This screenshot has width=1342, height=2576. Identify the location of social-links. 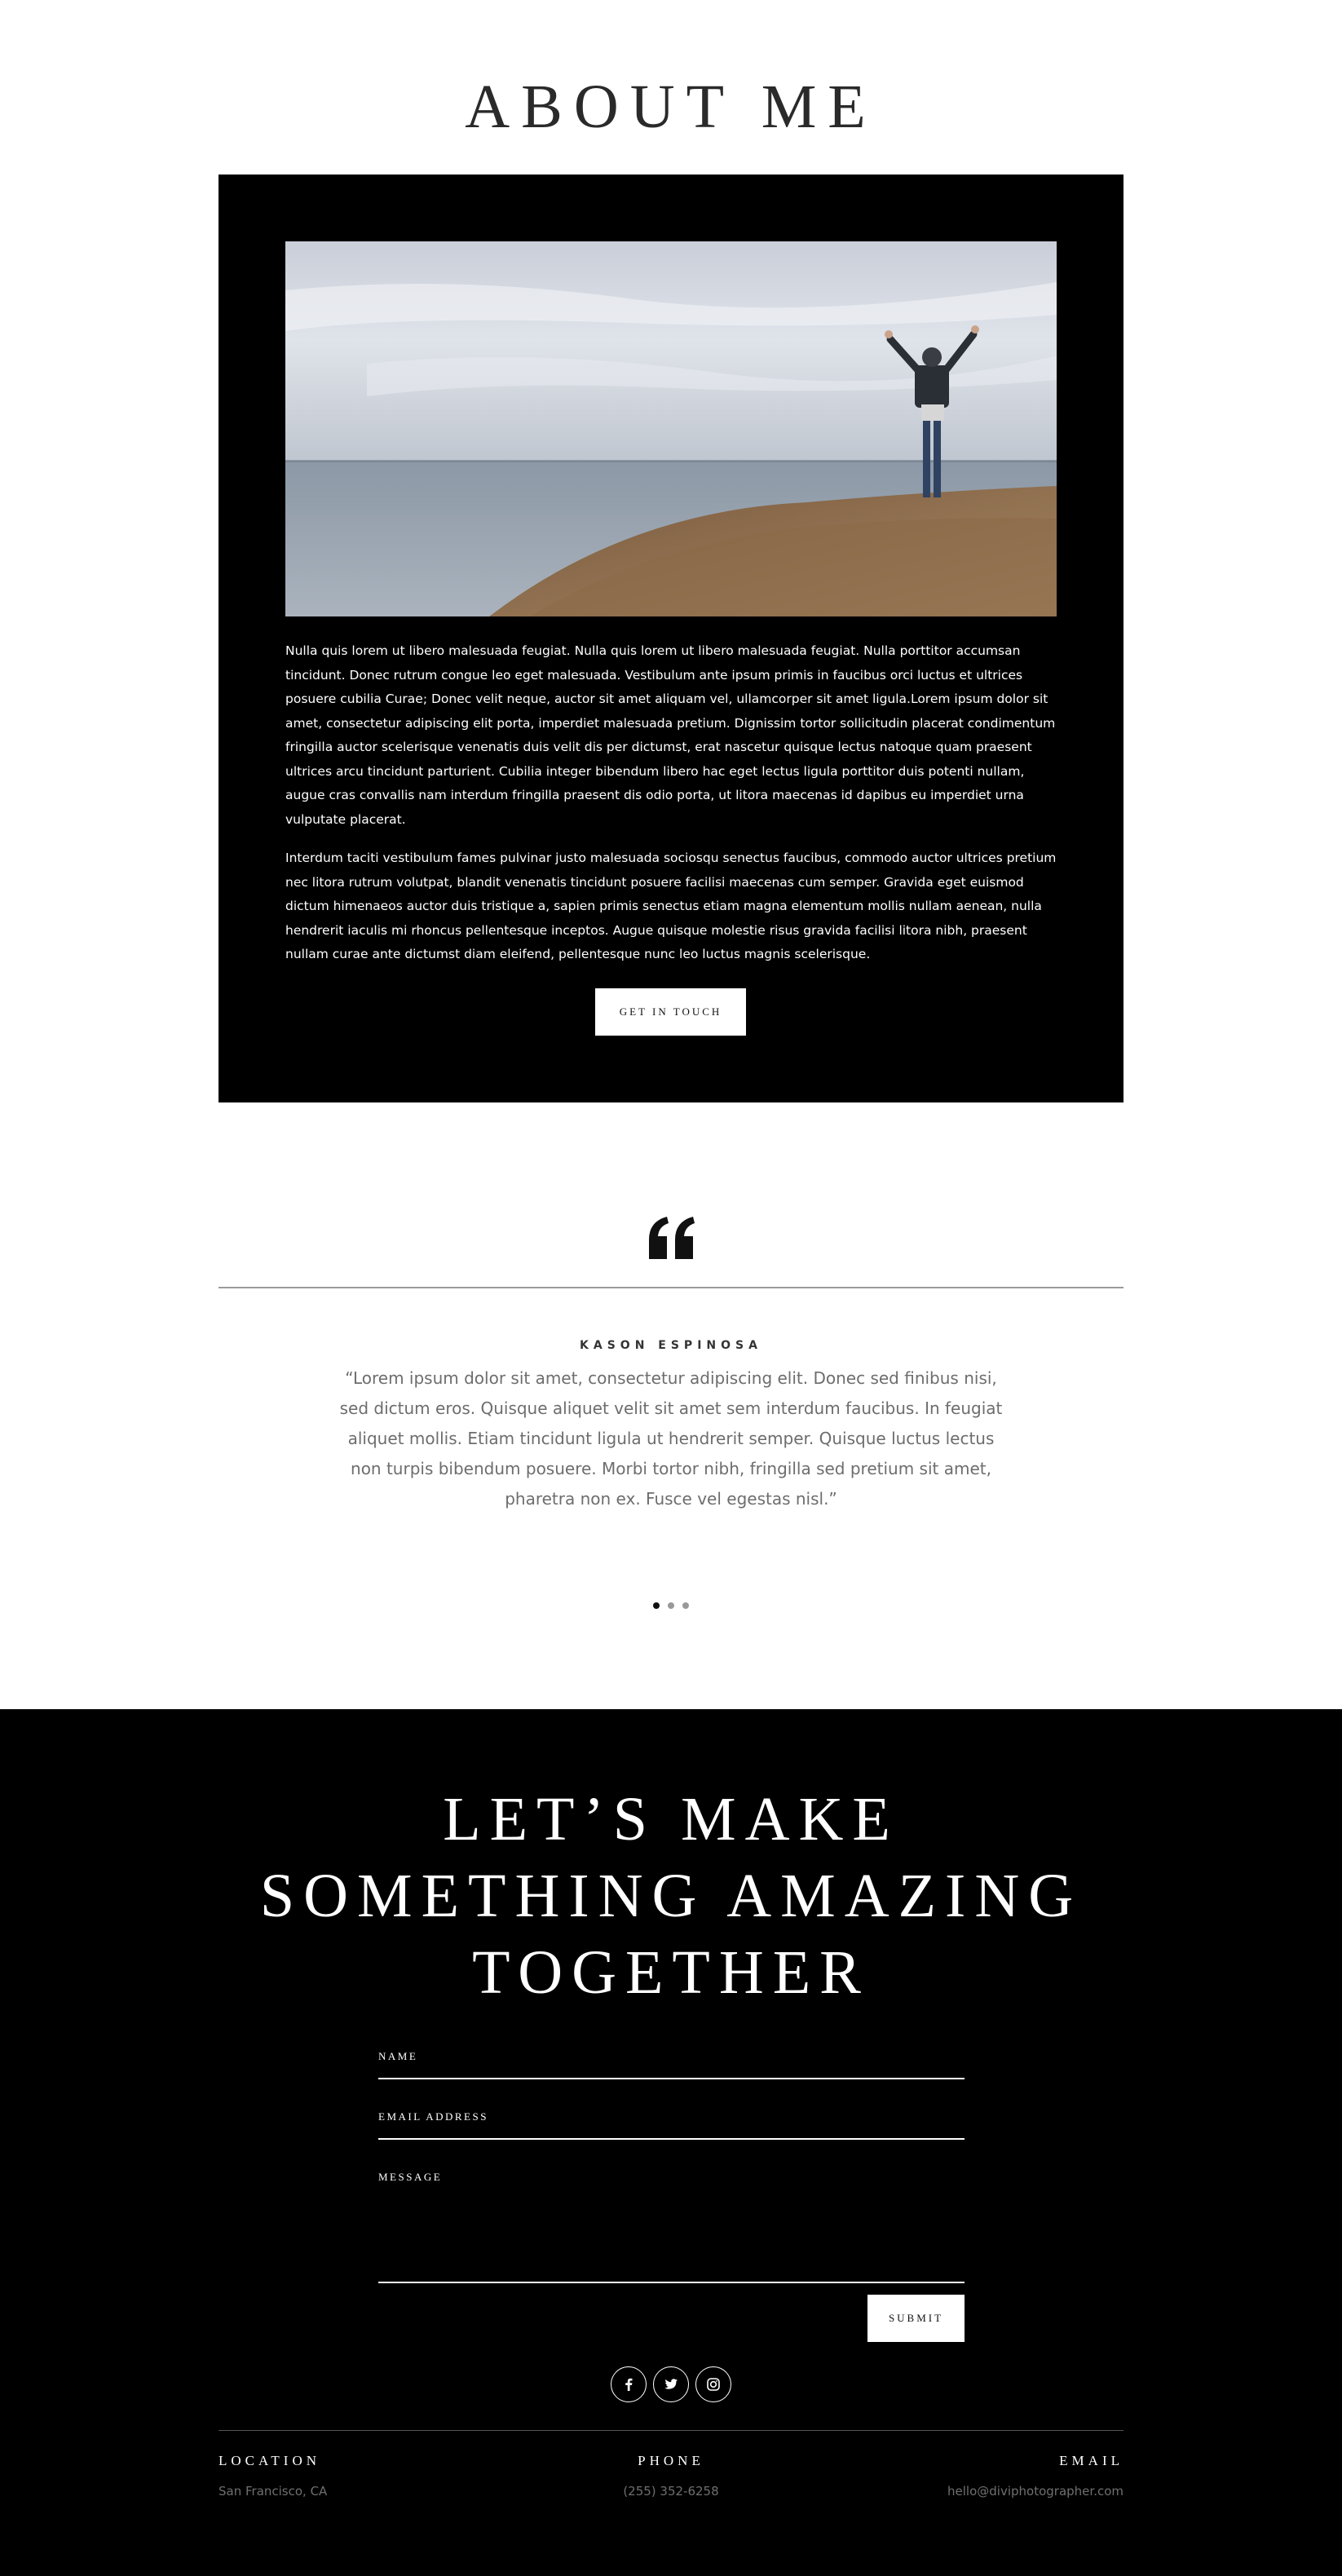
(671, 2384).